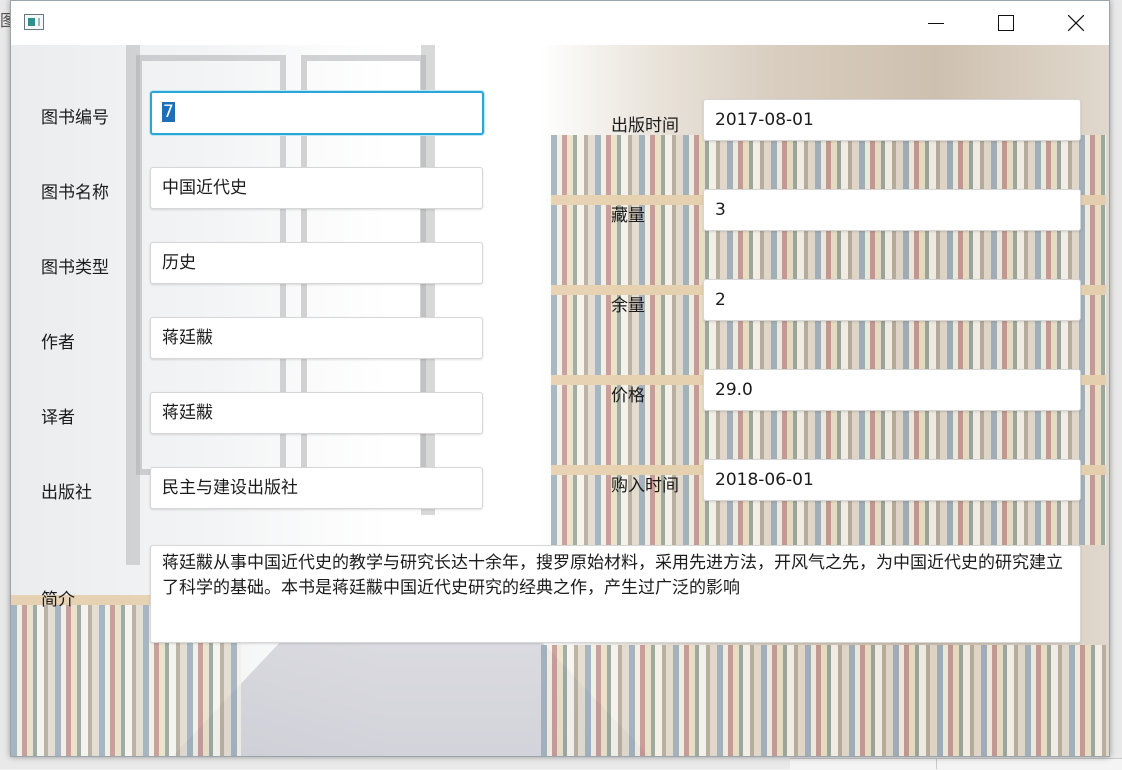  I want to click on minimize-icon, so click(936, 23).